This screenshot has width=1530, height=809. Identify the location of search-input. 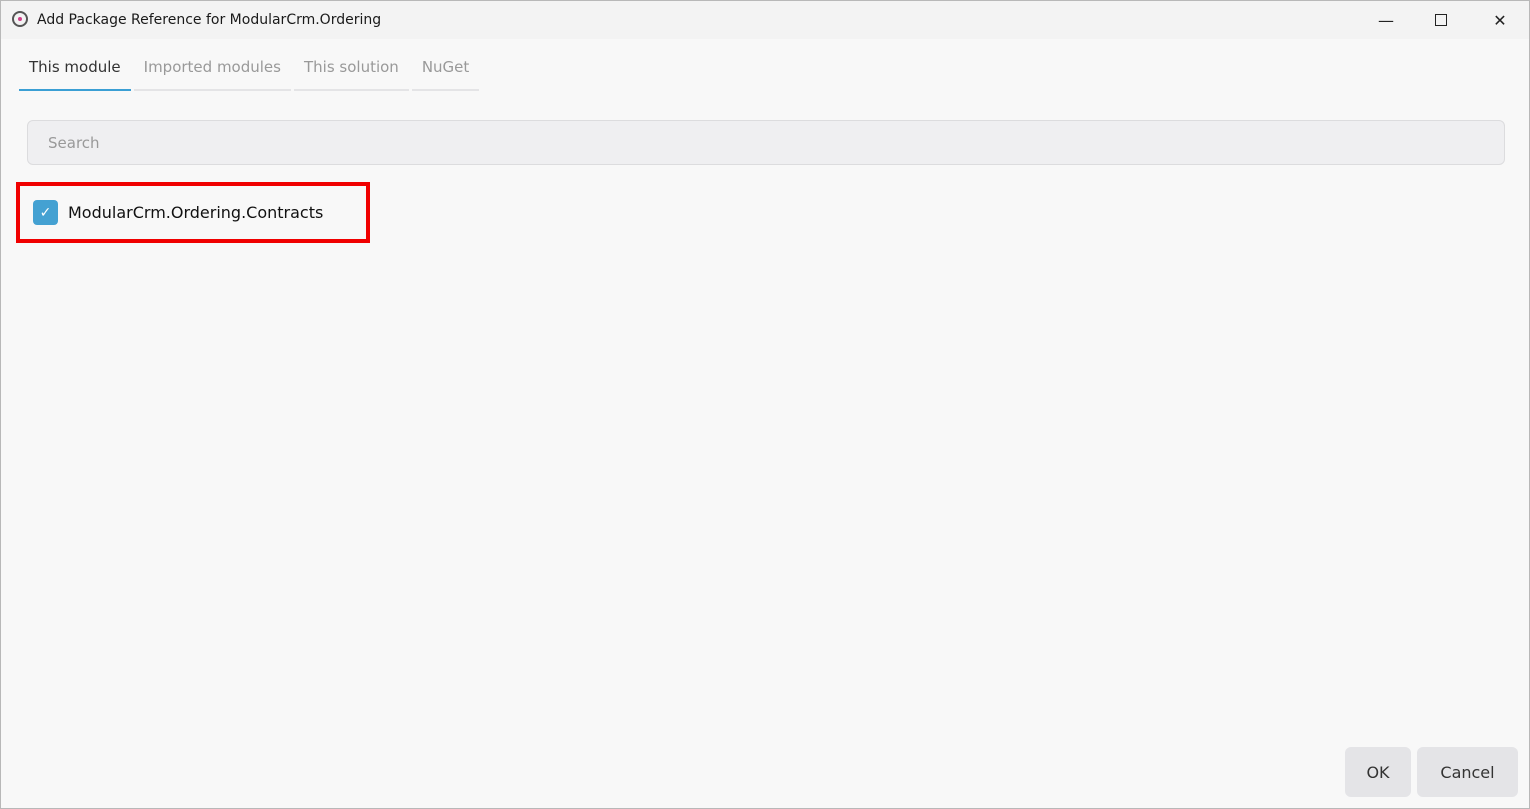
(766, 142).